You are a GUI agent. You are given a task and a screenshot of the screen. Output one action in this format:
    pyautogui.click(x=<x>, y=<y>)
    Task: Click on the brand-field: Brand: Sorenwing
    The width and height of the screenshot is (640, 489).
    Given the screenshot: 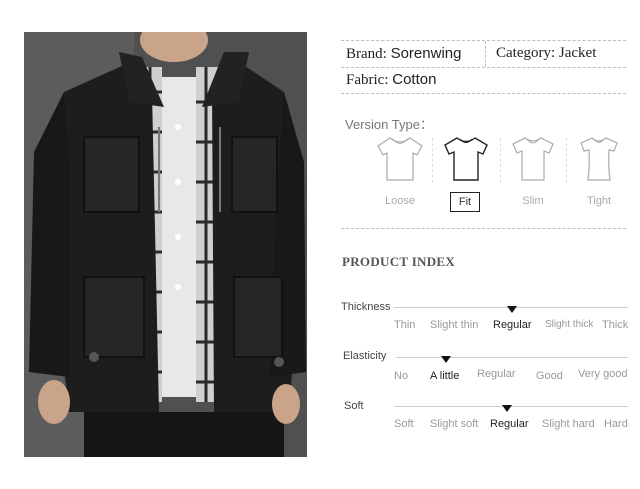 What is the action you would take?
    pyautogui.click(x=403, y=54)
    